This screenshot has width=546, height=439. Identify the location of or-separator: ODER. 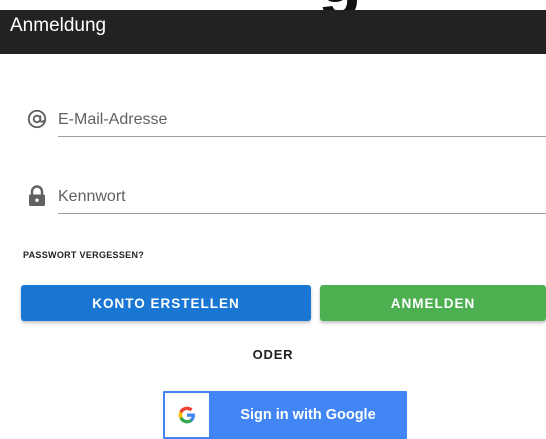
(273, 354).